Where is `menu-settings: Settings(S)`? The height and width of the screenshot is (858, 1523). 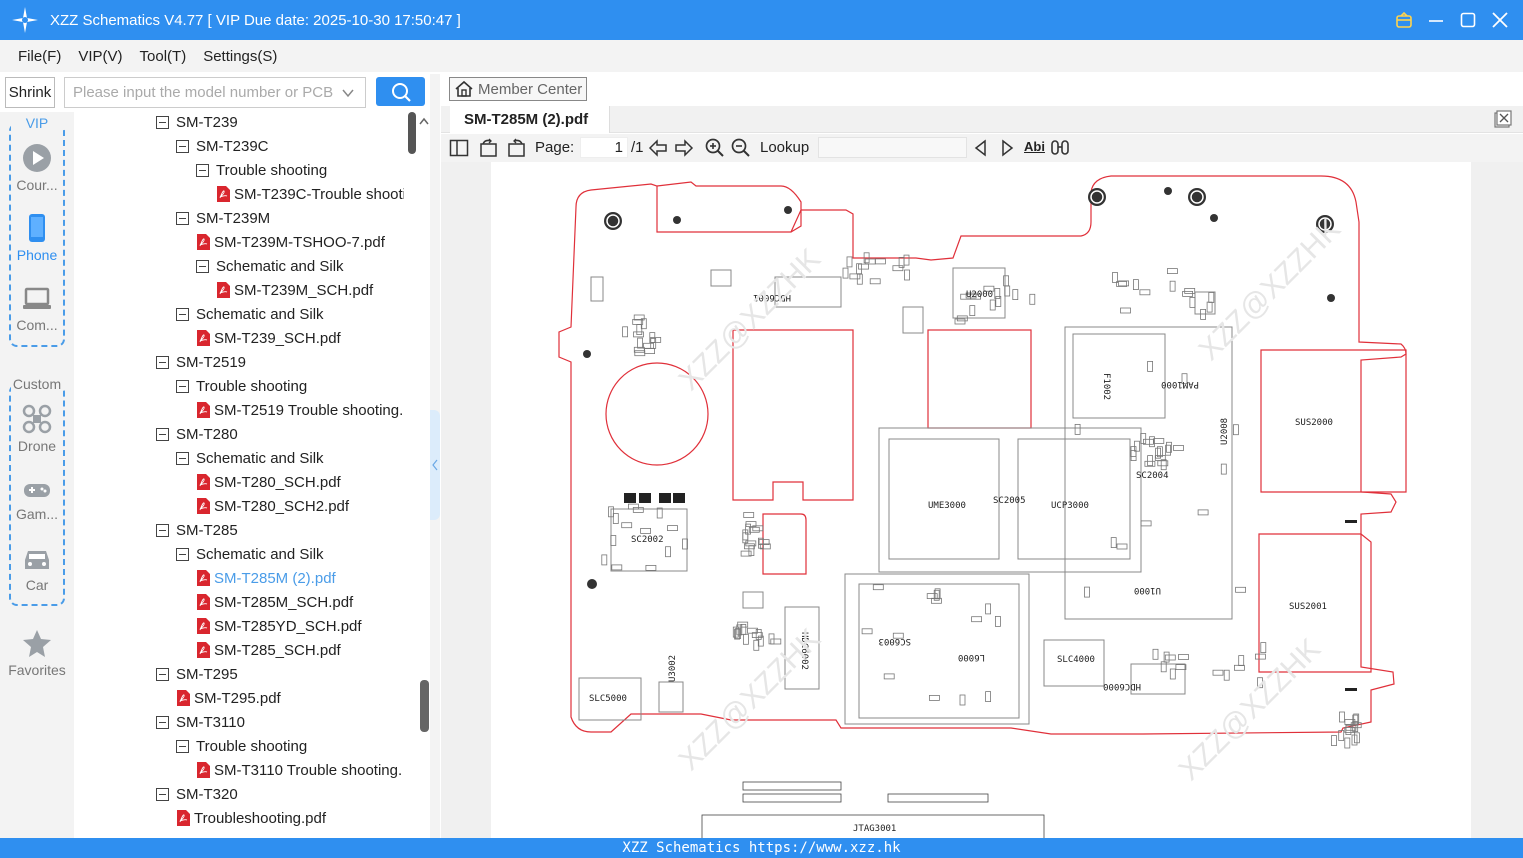 menu-settings: Settings(S) is located at coordinates (240, 56).